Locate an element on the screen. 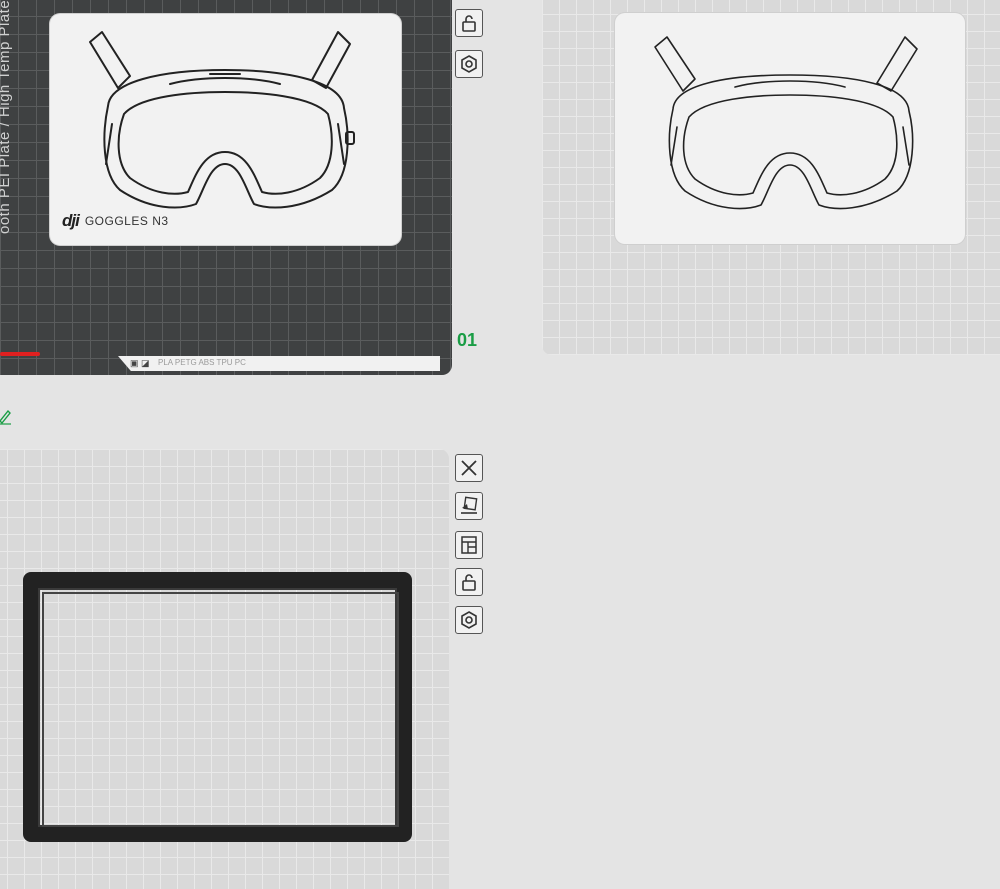 The width and height of the screenshot is (1000, 889). model-card-goggles-preview is located at coordinates (790, 128).